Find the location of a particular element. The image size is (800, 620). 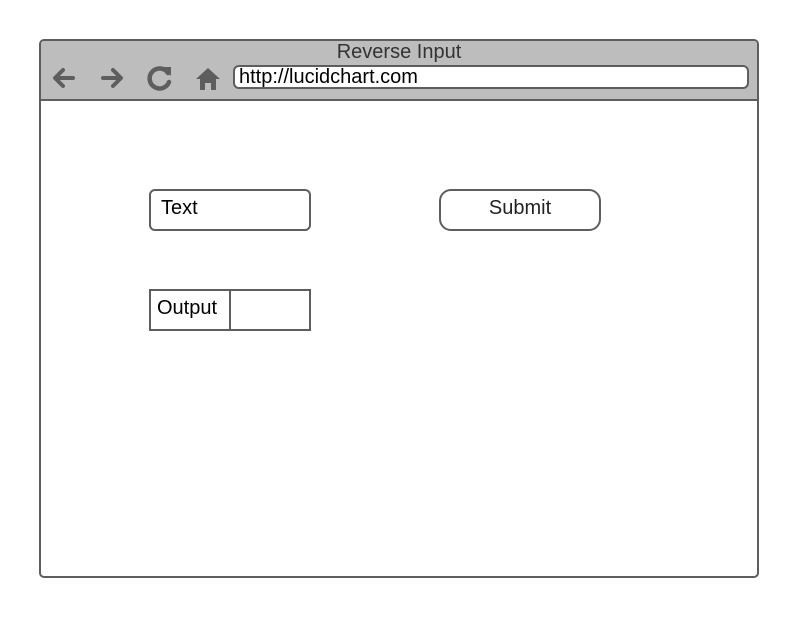

forward-arrow-icon is located at coordinates (114, 78).